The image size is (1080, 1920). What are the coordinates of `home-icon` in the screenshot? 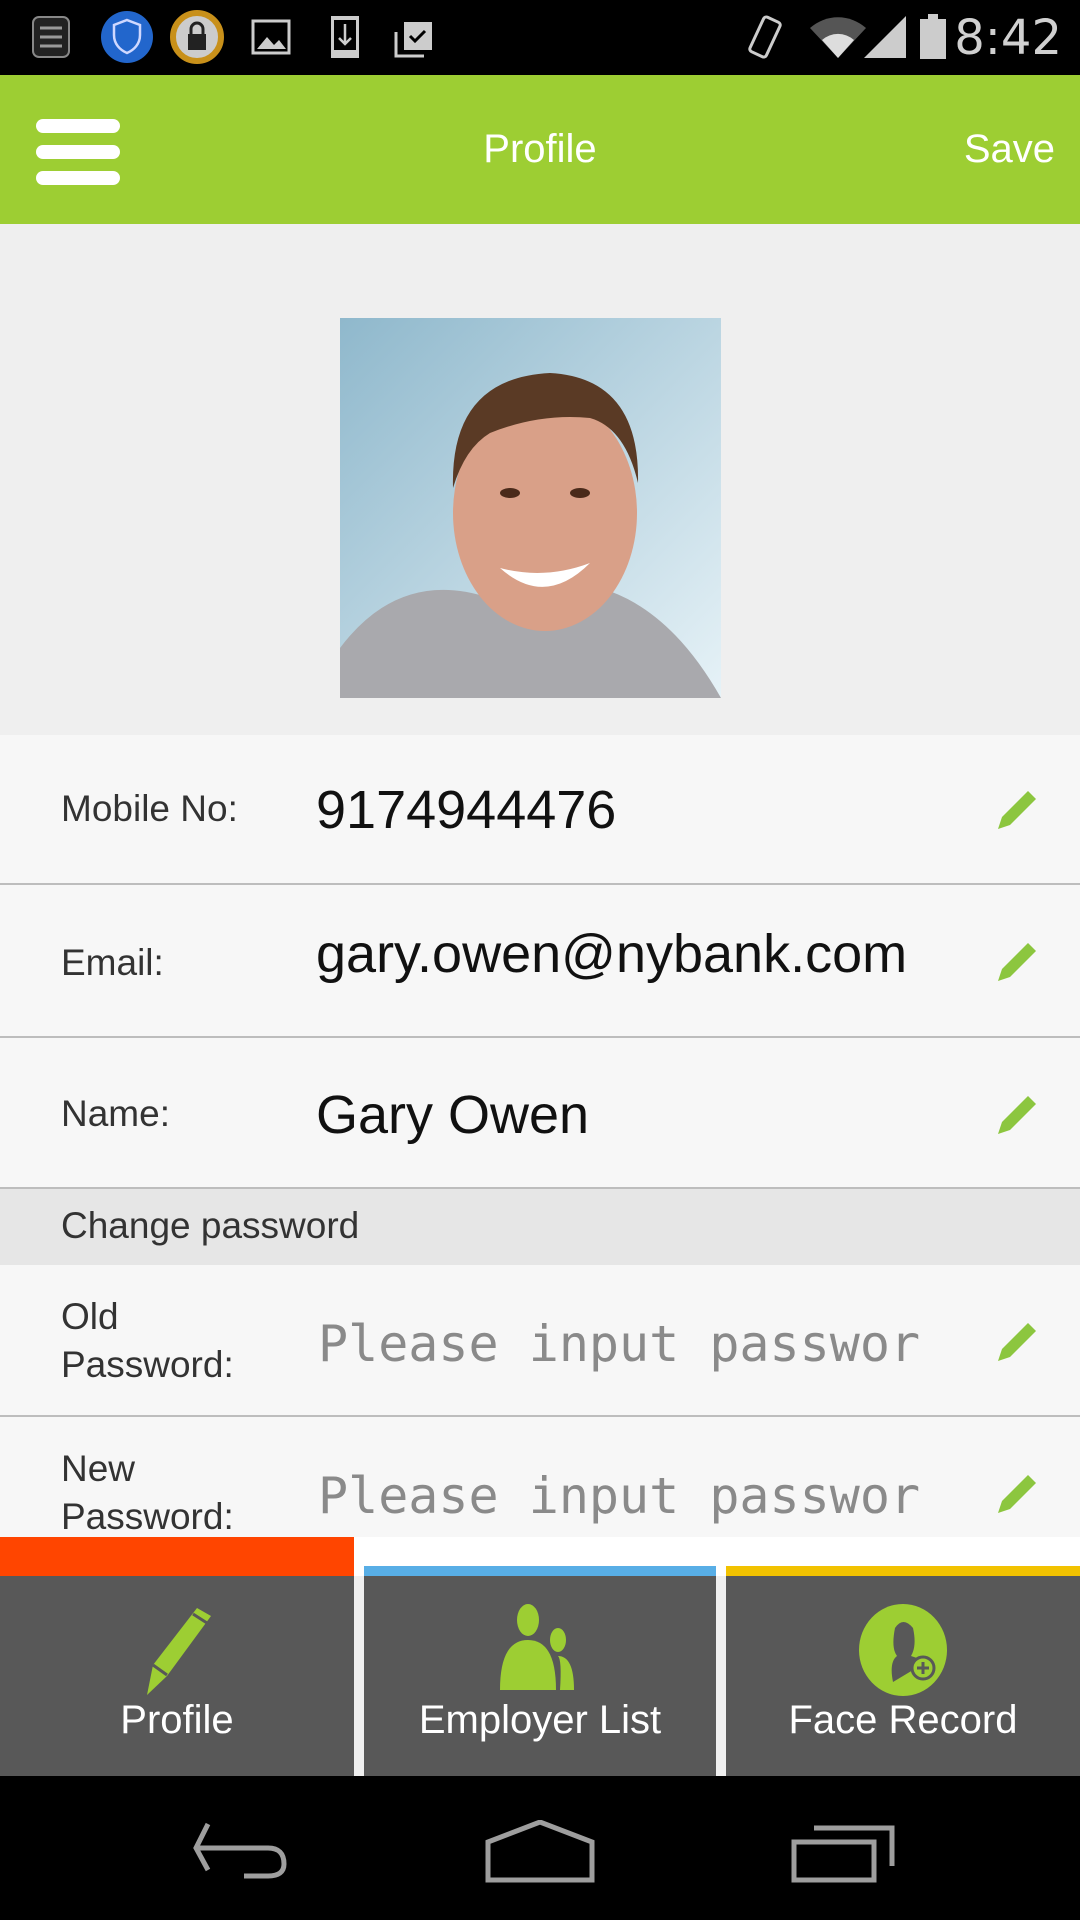 It's located at (540, 1852).